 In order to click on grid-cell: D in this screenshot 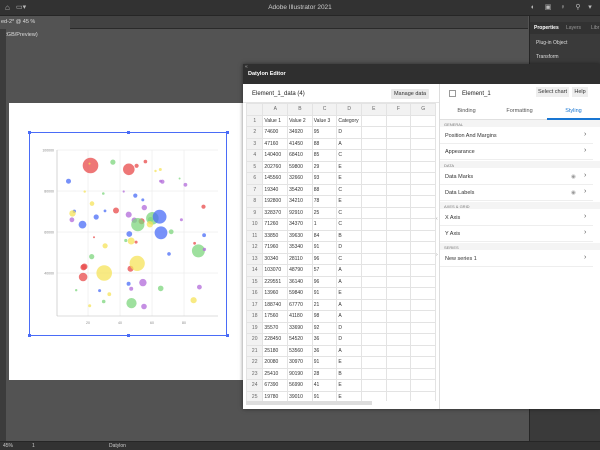, I will do `click(349, 132)`.